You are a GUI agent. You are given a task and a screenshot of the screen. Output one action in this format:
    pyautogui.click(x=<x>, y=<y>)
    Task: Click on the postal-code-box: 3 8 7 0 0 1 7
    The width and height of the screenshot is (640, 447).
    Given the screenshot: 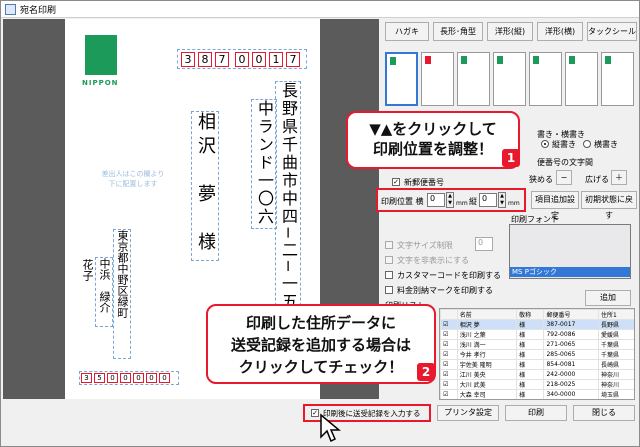 What is the action you would take?
    pyautogui.click(x=242, y=59)
    